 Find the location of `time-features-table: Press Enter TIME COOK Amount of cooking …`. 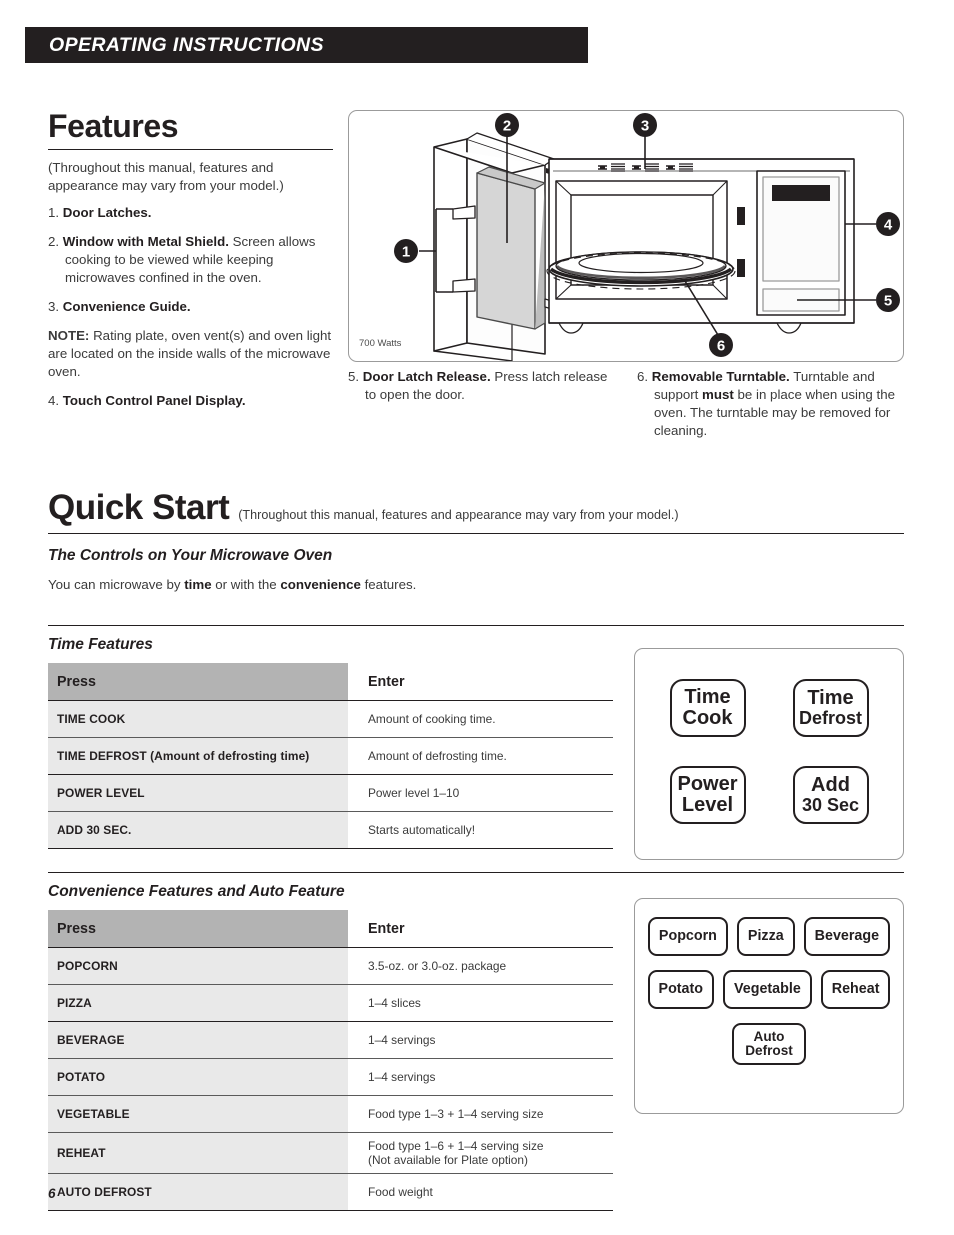

time-features-table: Press Enter TIME COOK Amount of cooking … is located at coordinates (330, 756).